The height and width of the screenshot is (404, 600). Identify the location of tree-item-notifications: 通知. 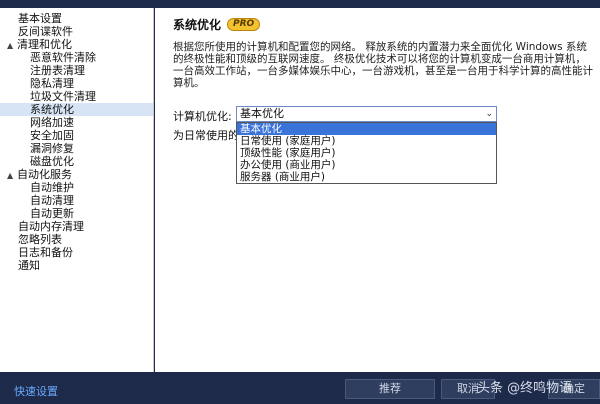
(76, 265).